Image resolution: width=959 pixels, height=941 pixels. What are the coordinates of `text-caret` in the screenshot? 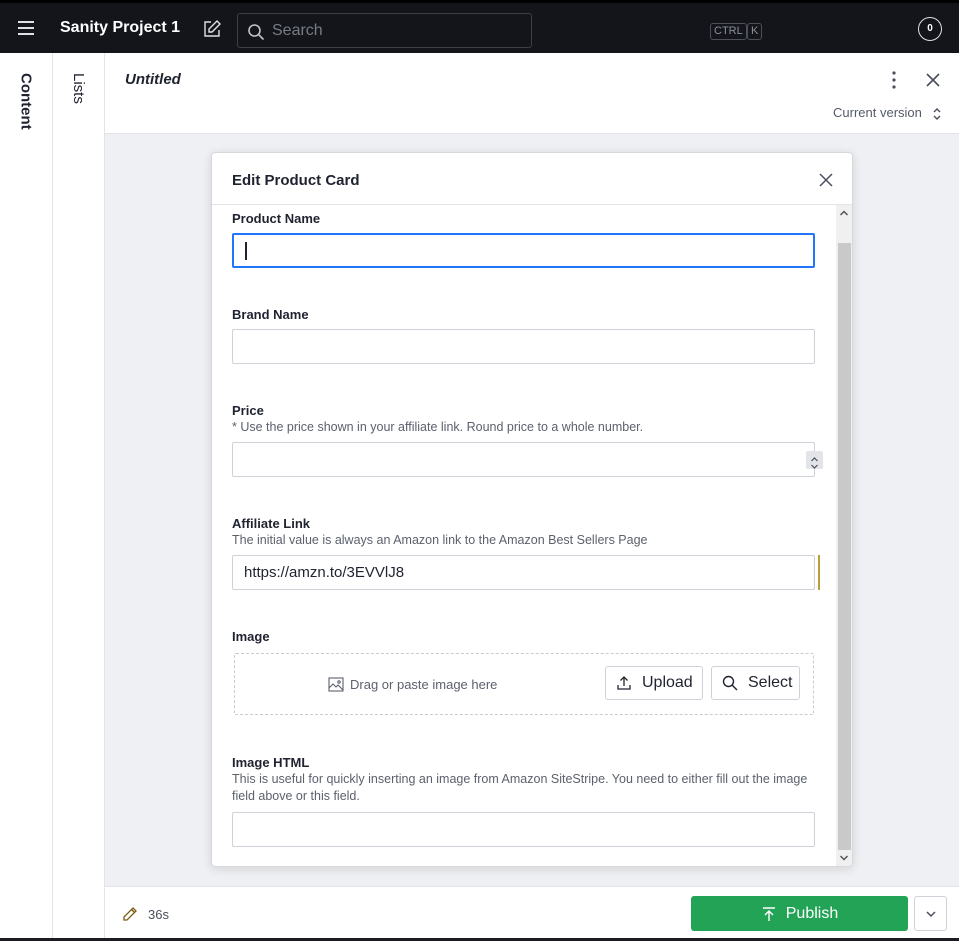 It's located at (246, 251).